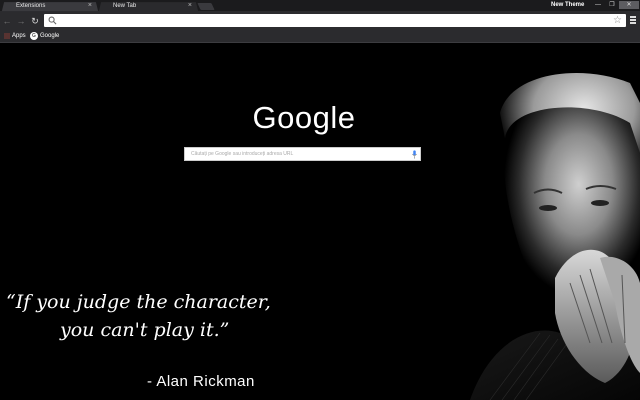 The image size is (640, 400). I want to click on tab-label: Extensions, so click(31, 6).